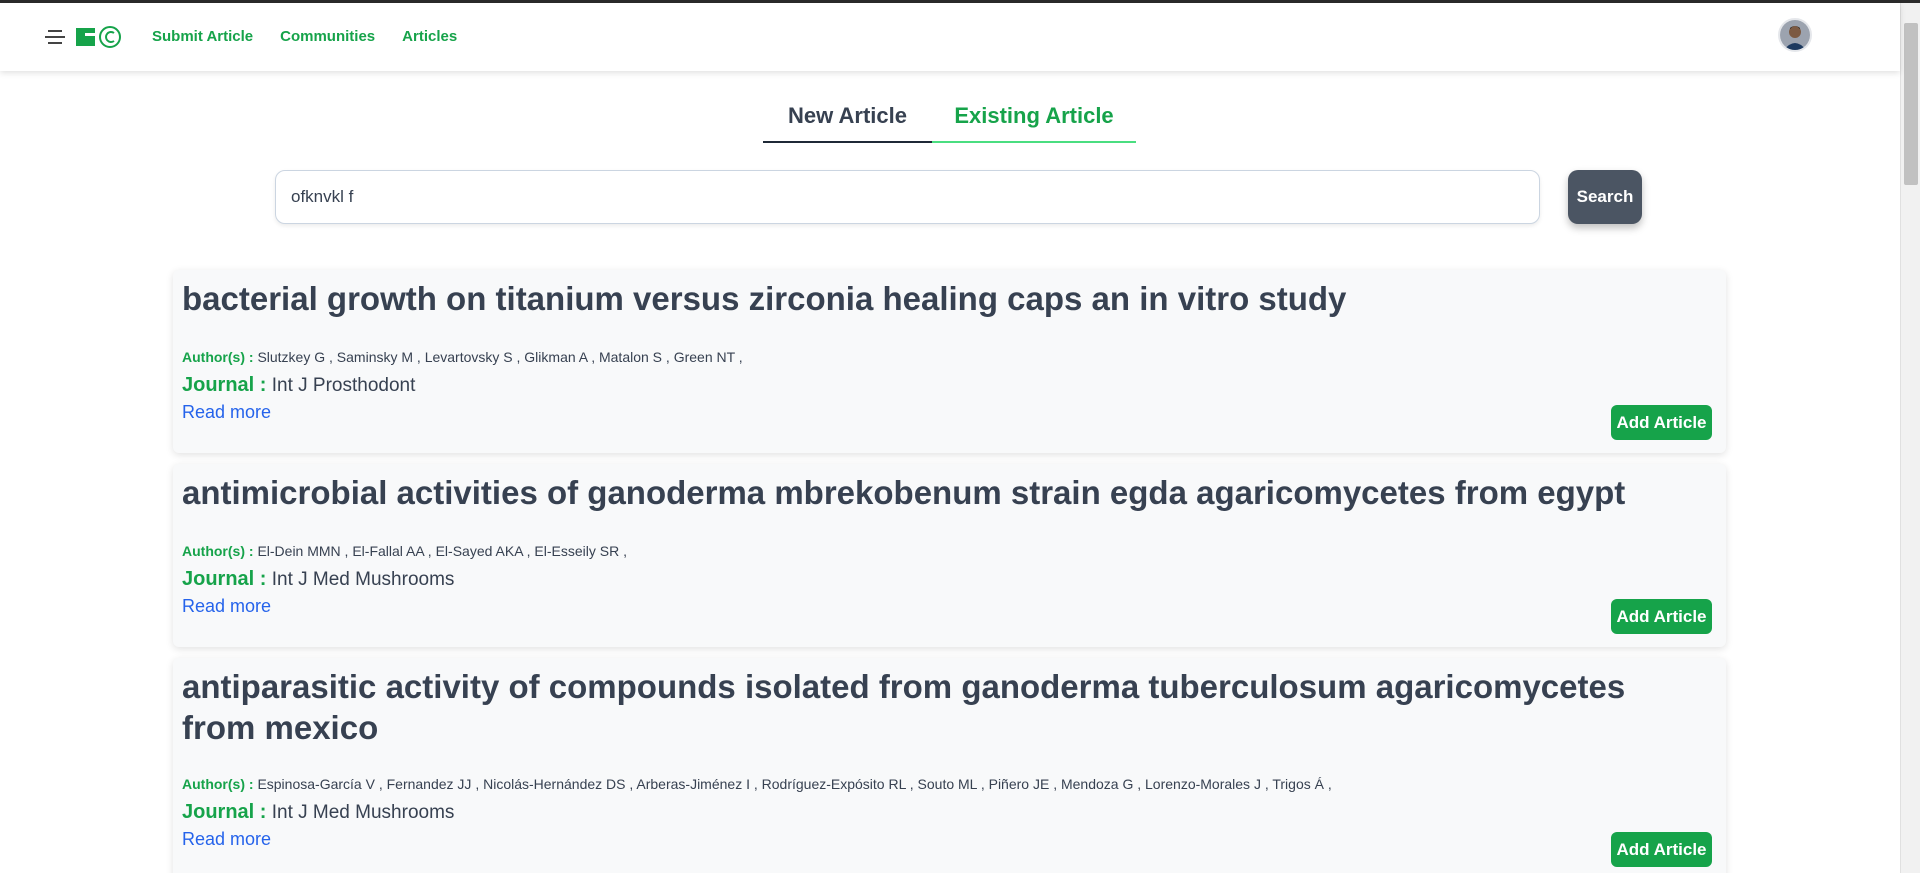 This screenshot has height=873, width=1920. Describe the element at coordinates (847, 118) in the screenshot. I see `tab-new-article: New Article` at that location.